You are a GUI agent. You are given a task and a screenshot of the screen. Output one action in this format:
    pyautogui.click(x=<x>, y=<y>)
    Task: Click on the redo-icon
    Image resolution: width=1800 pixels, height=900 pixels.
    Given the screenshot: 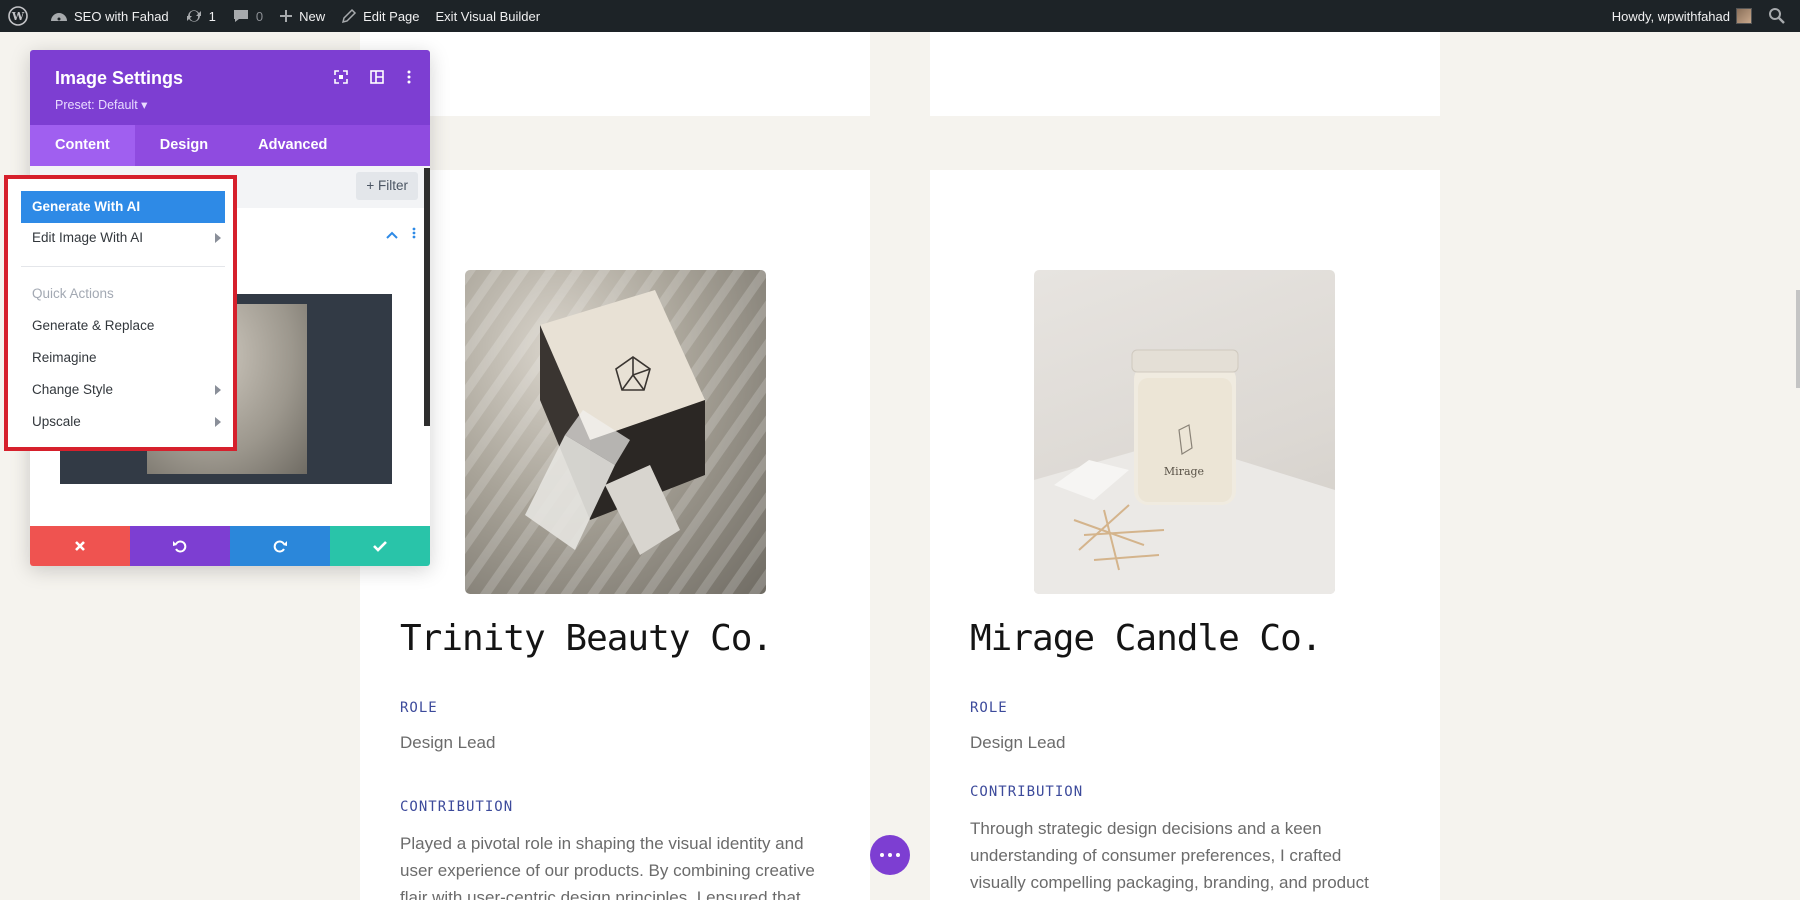 What is the action you would take?
    pyautogui.click(x=280, y=546)
    